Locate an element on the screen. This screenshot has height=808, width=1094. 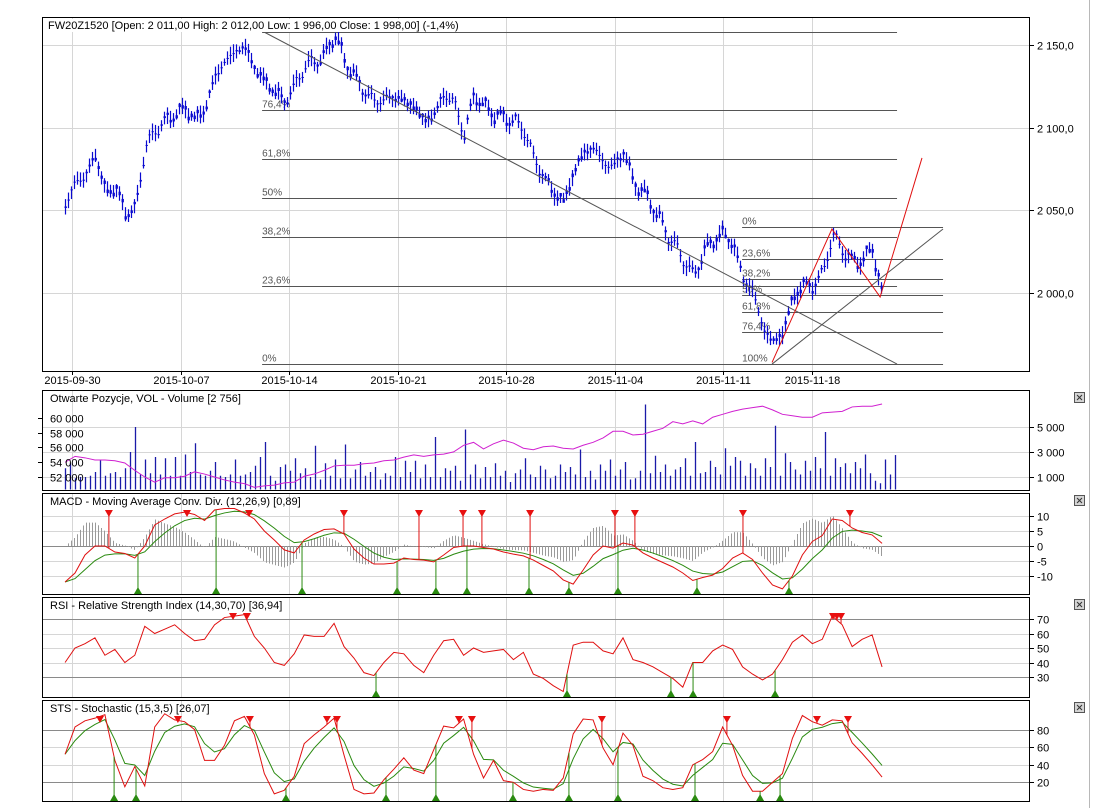
close-macd-panel-button is located at coordinates (1079, 500).